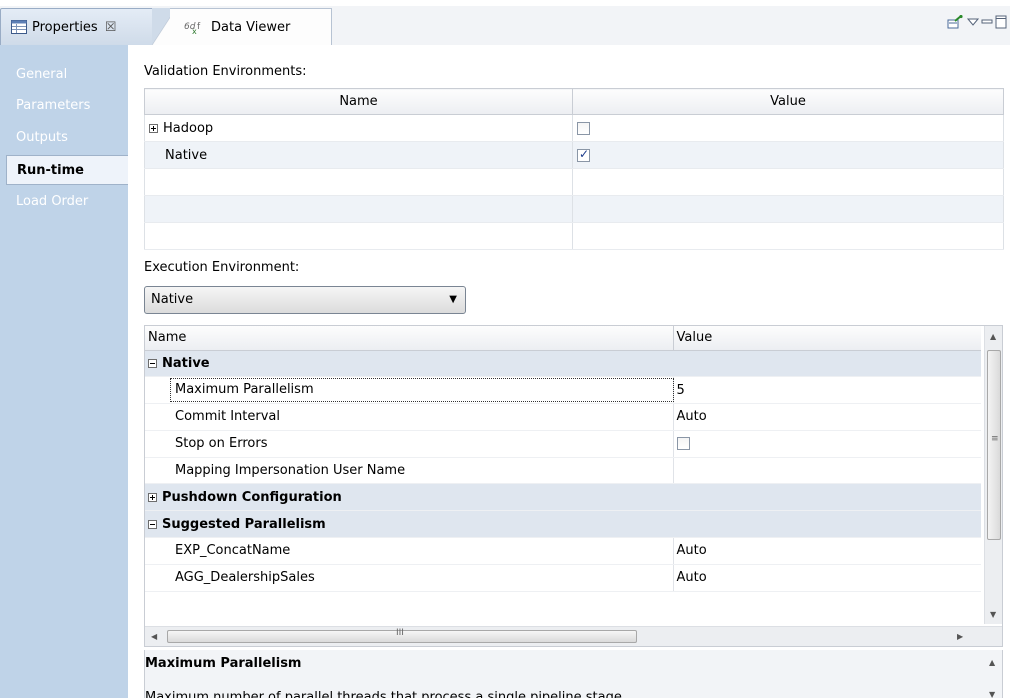 The height and width of the screenshot is (698, 1010). Describe the element at coordinates (583, 128) in the screenshot. I see `hadoop-checkbox` at that location.